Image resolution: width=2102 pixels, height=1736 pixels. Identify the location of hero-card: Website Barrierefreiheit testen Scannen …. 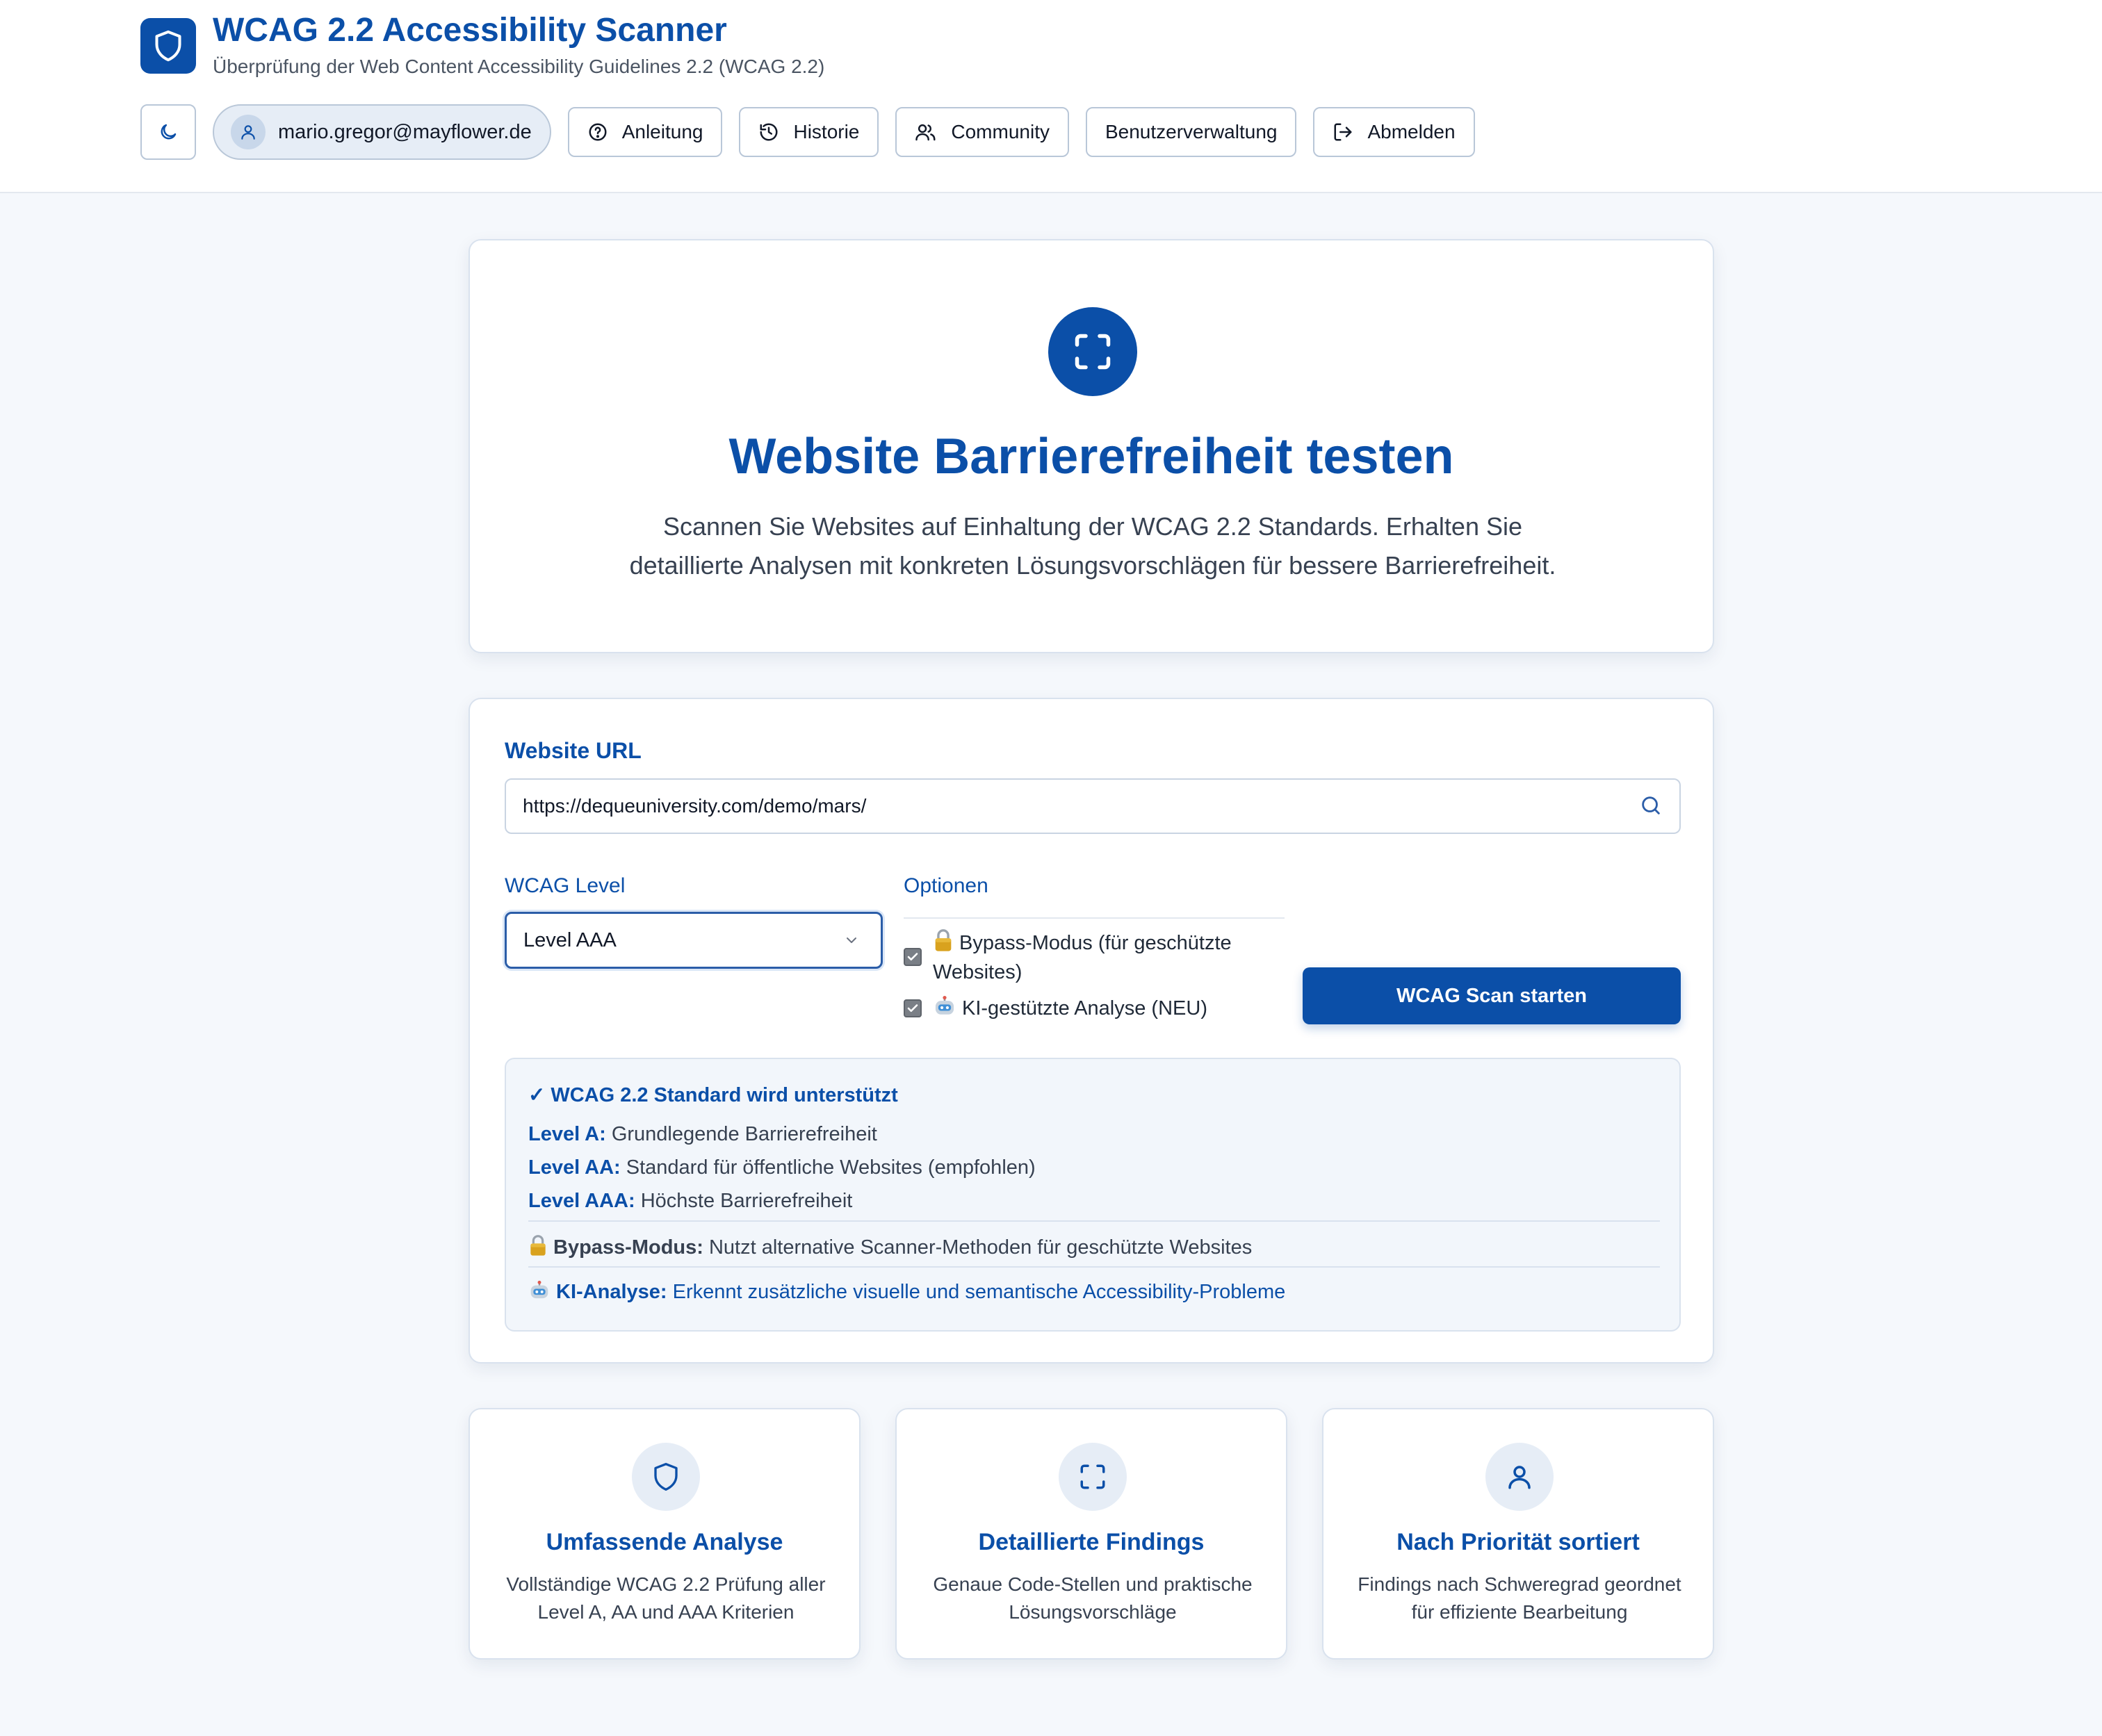
(1091, 446).